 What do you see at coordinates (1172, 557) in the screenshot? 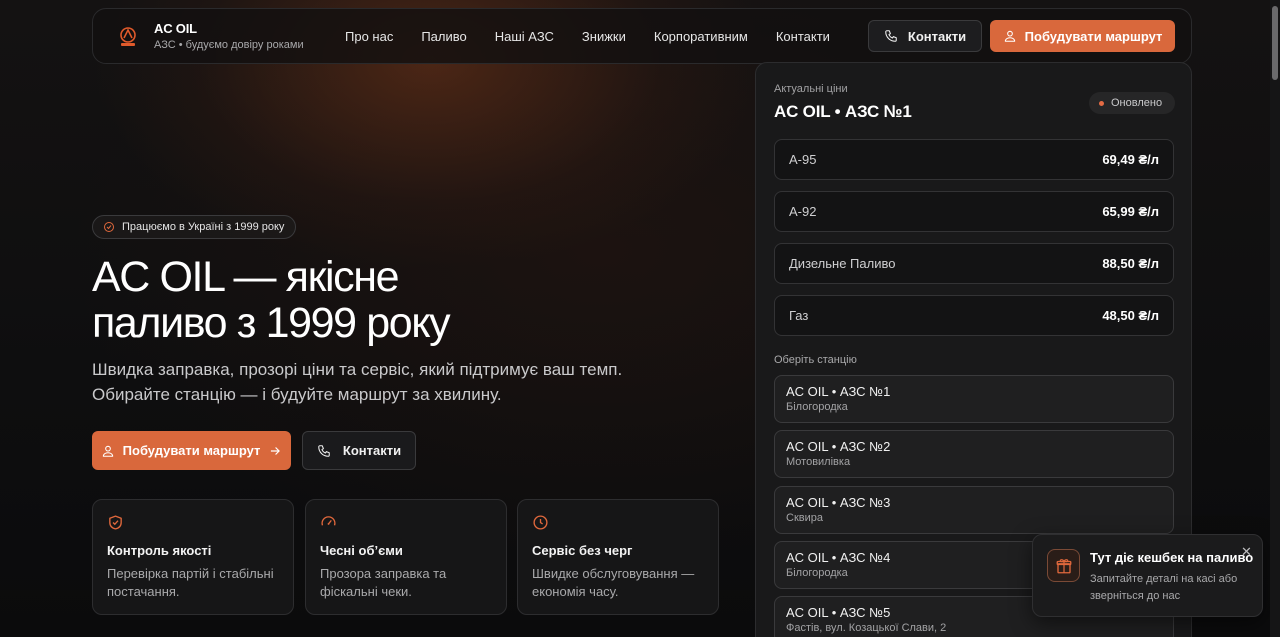
I see `toast-title: Тут діє кешбек на паливо` at bounding box center [1172, 557].